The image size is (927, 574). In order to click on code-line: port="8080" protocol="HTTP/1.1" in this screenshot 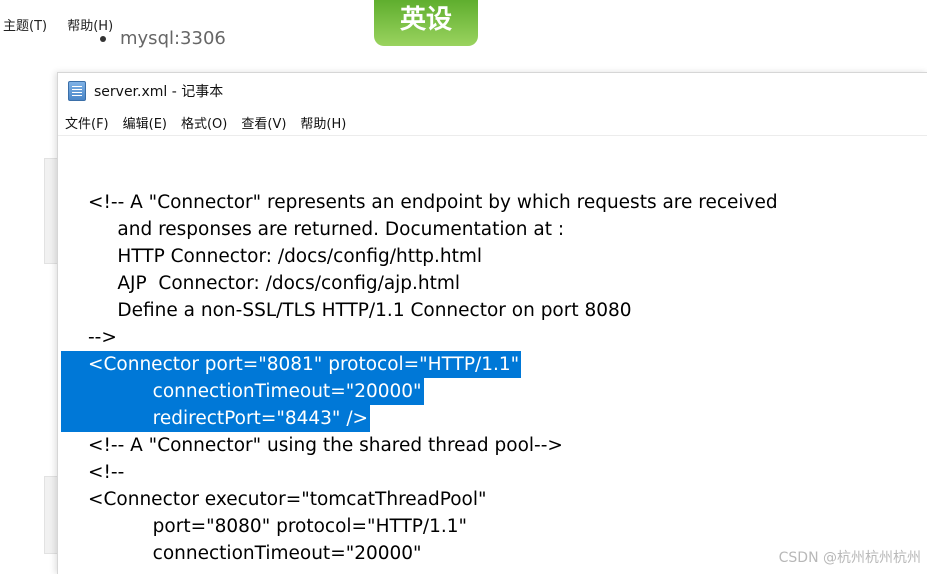, I will do `click(278, 526)`.